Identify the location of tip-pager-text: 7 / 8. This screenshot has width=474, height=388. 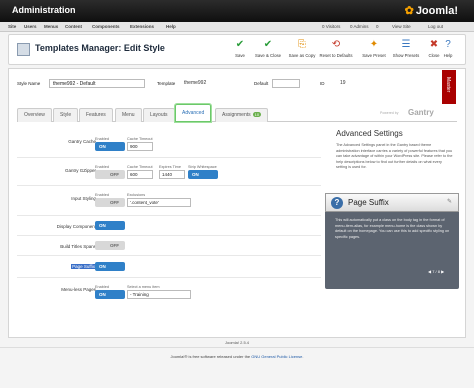
(436, 271).